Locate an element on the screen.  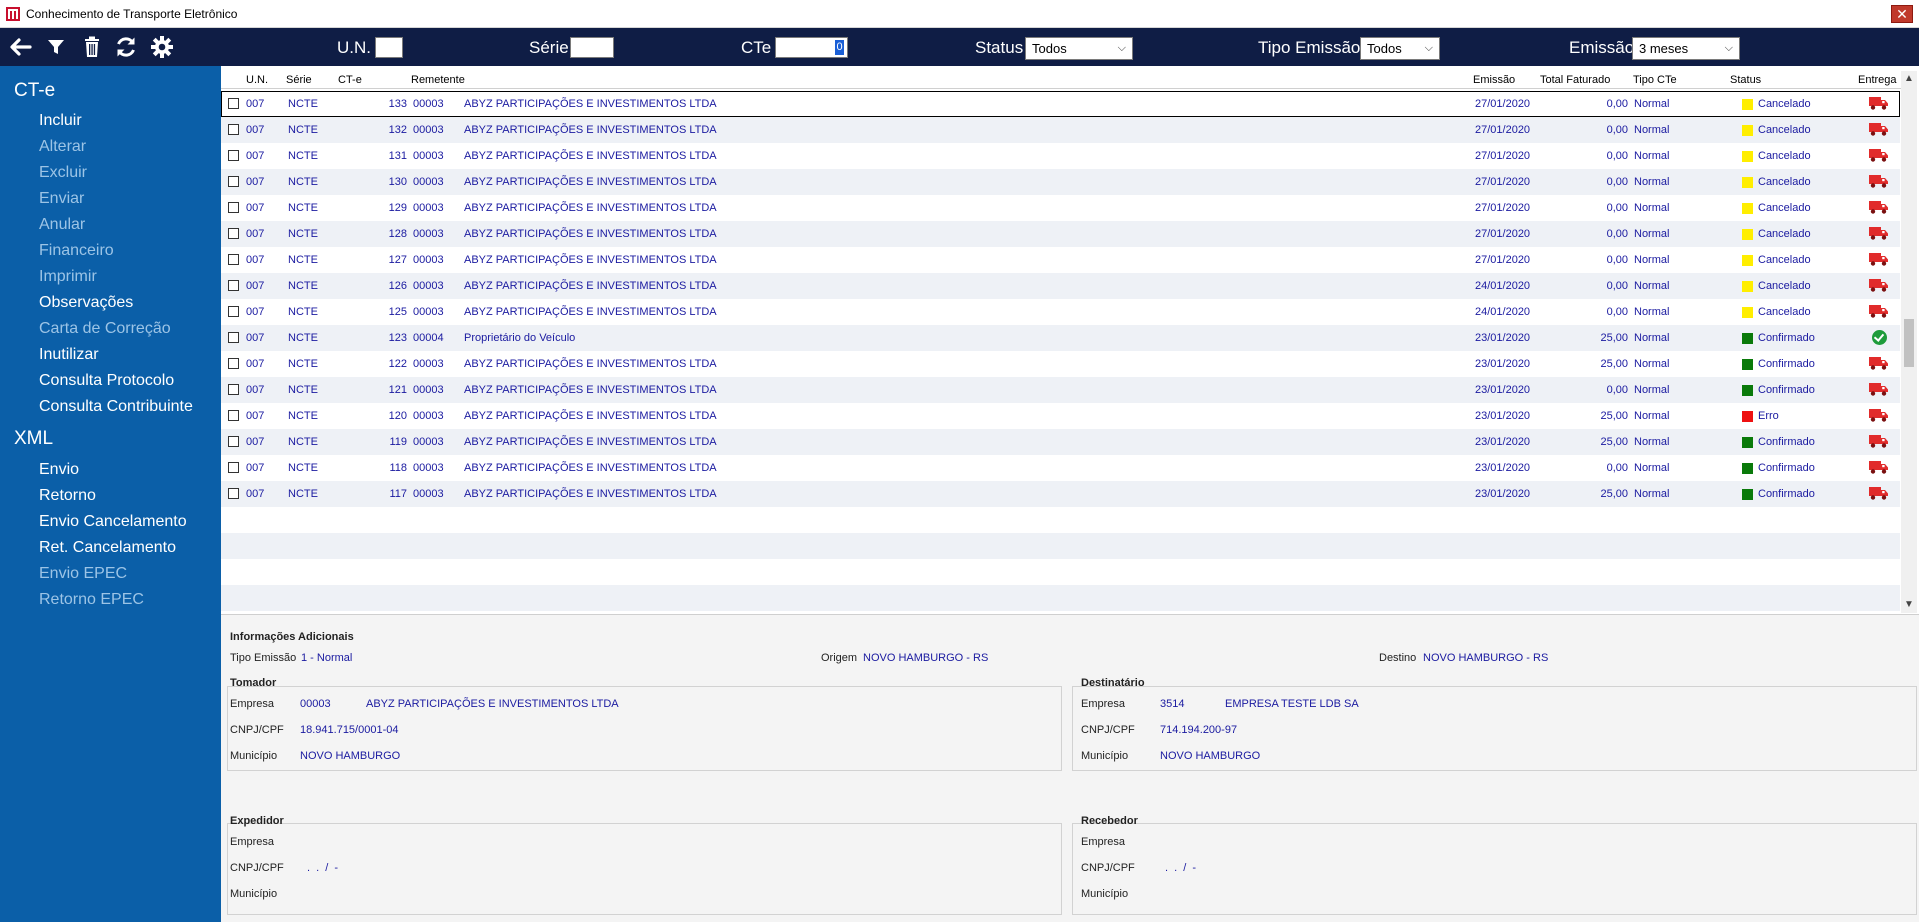
column-header-entrega: Entrega is located at coordinates (1877, 80).